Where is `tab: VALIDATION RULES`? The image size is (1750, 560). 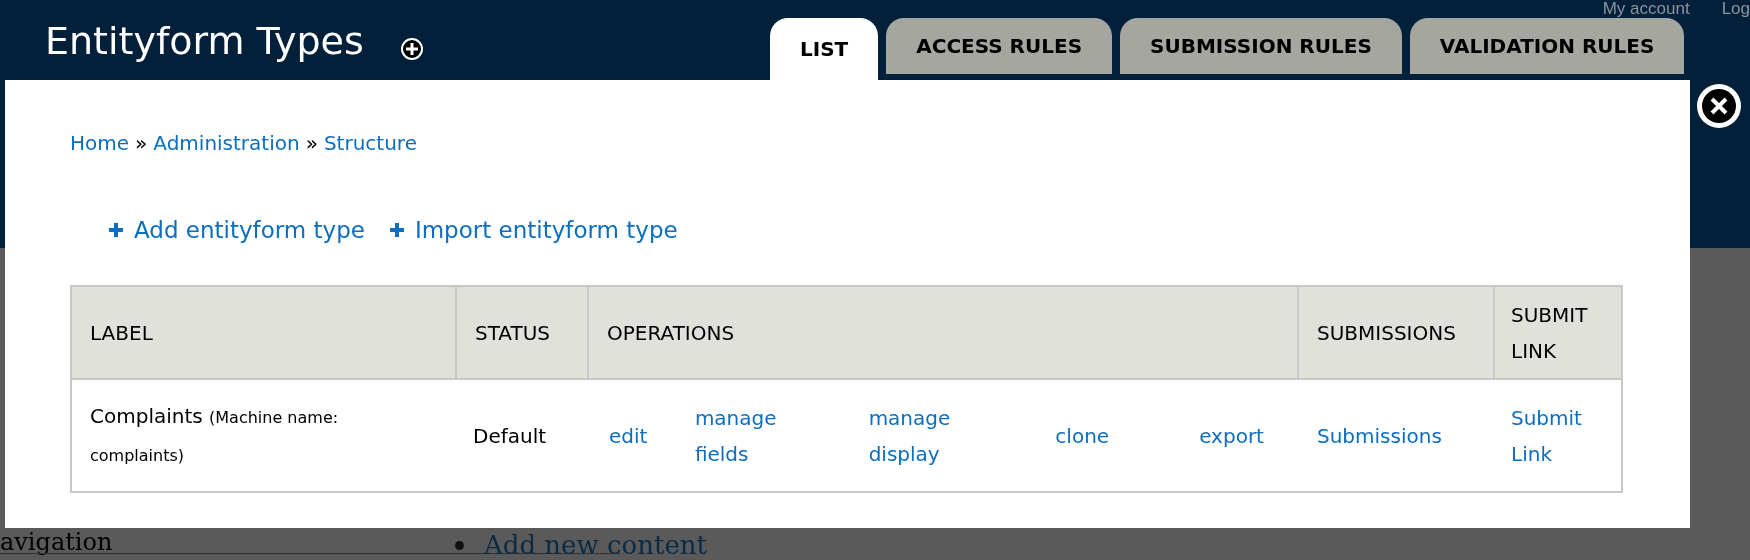 tab: VALIDATION RULES is located at coordinates (1547, 46).